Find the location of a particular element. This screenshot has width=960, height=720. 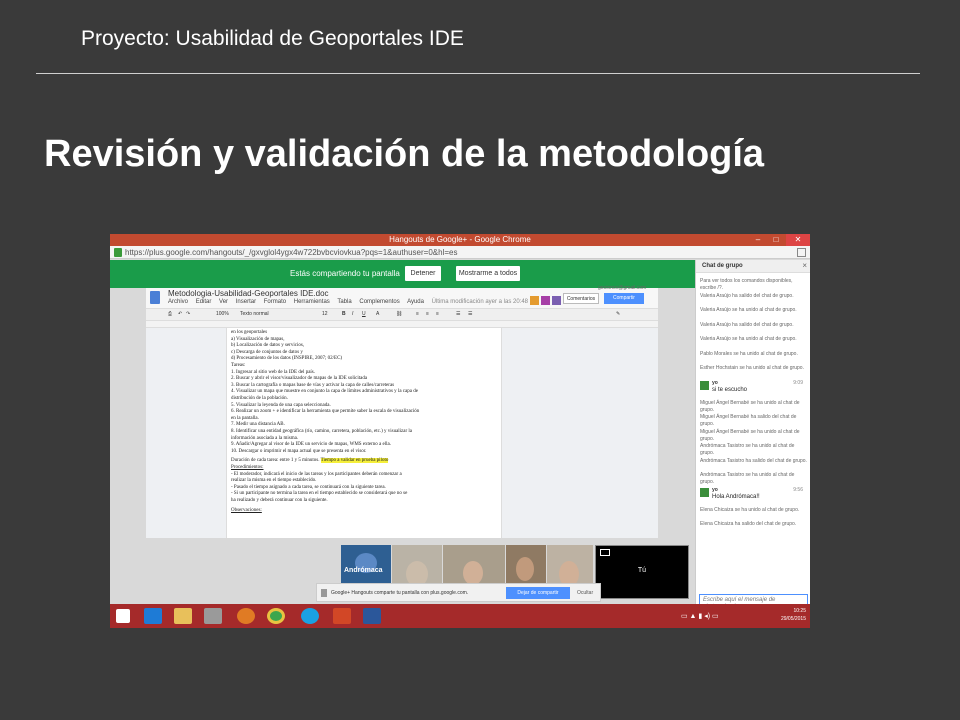

menu-tabla: Tabla is located at coordinates (344, 302).